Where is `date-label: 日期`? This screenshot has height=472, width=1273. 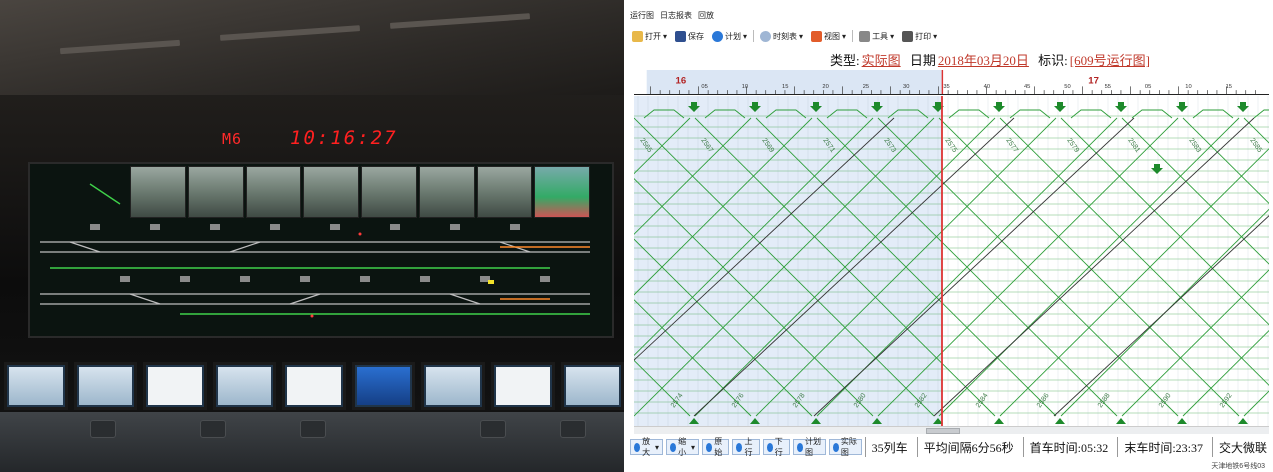 date-label: 日期 is located at coordinates (922, 60).